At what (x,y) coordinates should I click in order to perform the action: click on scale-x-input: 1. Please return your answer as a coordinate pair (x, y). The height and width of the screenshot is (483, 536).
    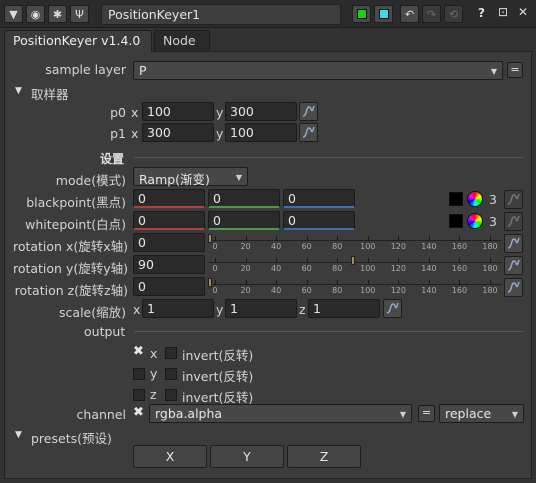
    Looking at the image, I should click on (178, 308).